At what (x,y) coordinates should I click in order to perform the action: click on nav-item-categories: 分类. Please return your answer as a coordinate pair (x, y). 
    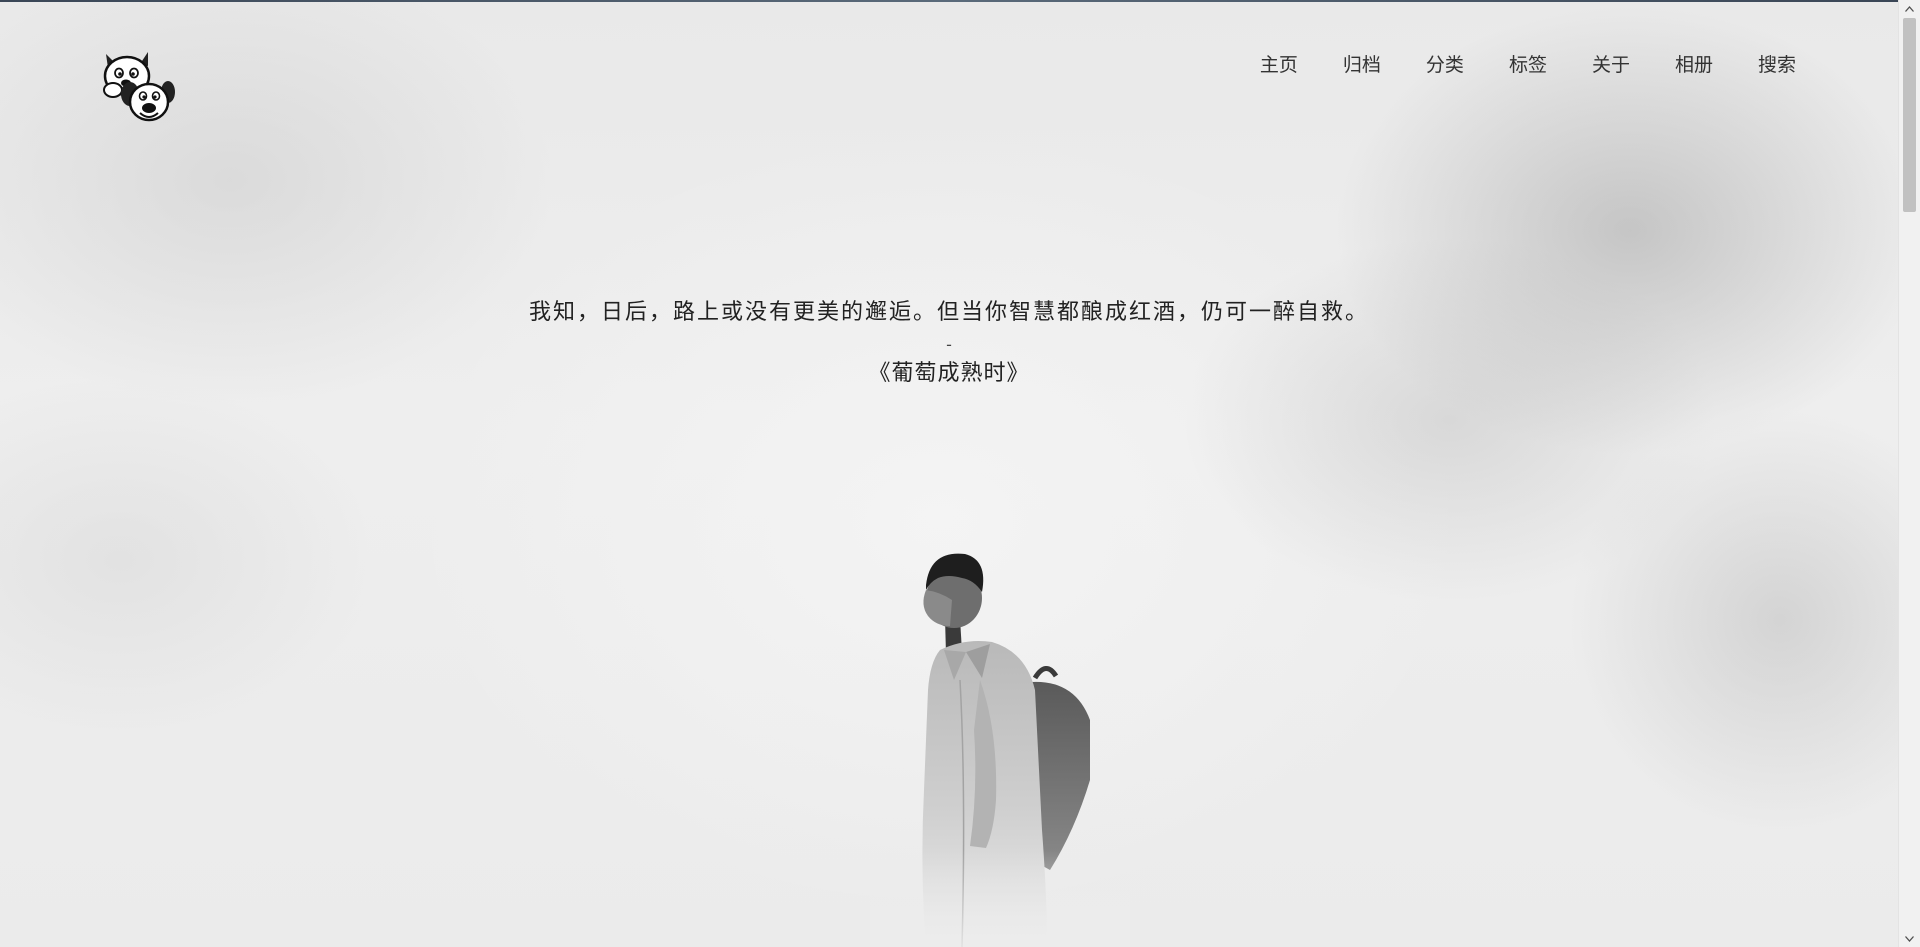
    Looking at the image, I should click on (1445, 65).